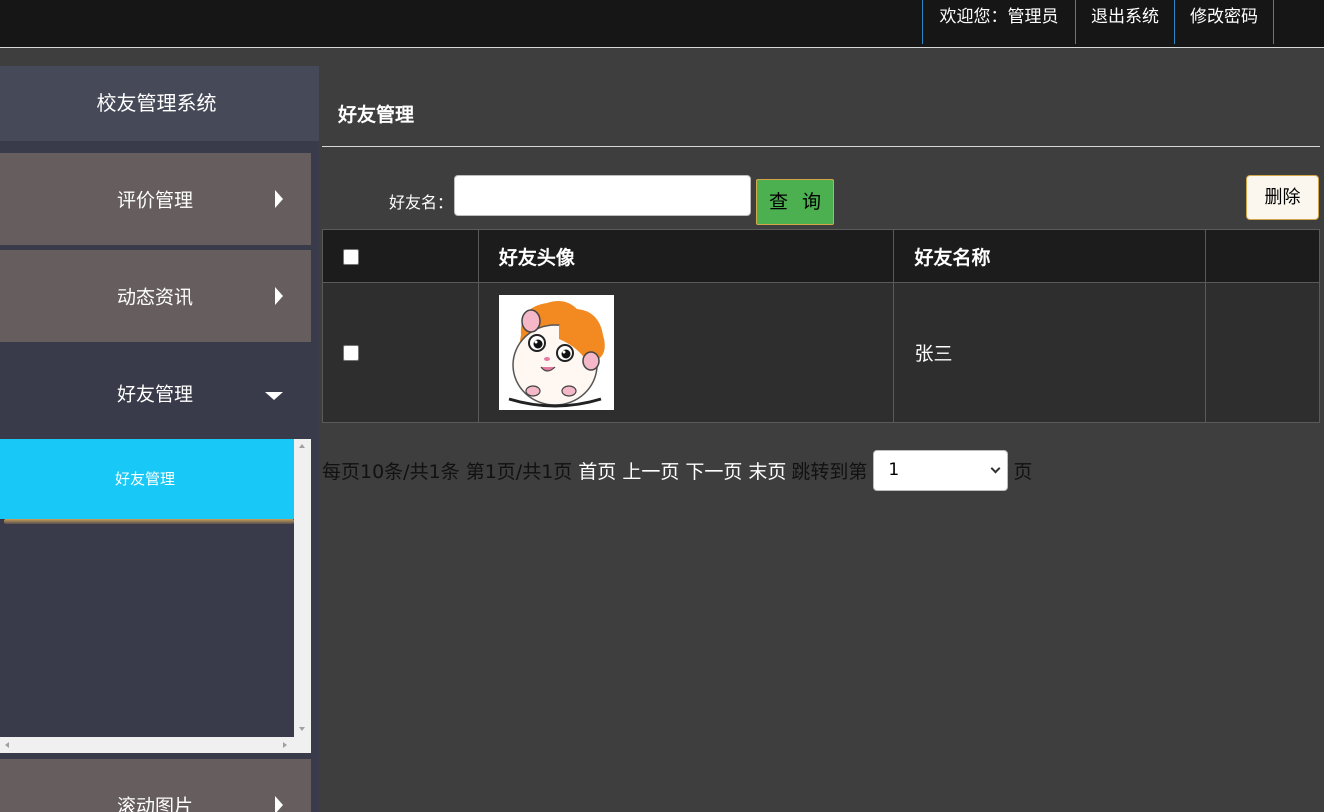 The image size is (1324, 812). What do you see at coordinates (447, 471) in the screenshot?
I see `page-info: 每页10条/共1条 第1页/共1页` at bounding box center [447, 471].